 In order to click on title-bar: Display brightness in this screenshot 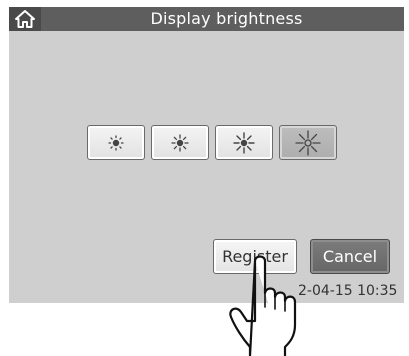, I will do `click(206, 19)`.